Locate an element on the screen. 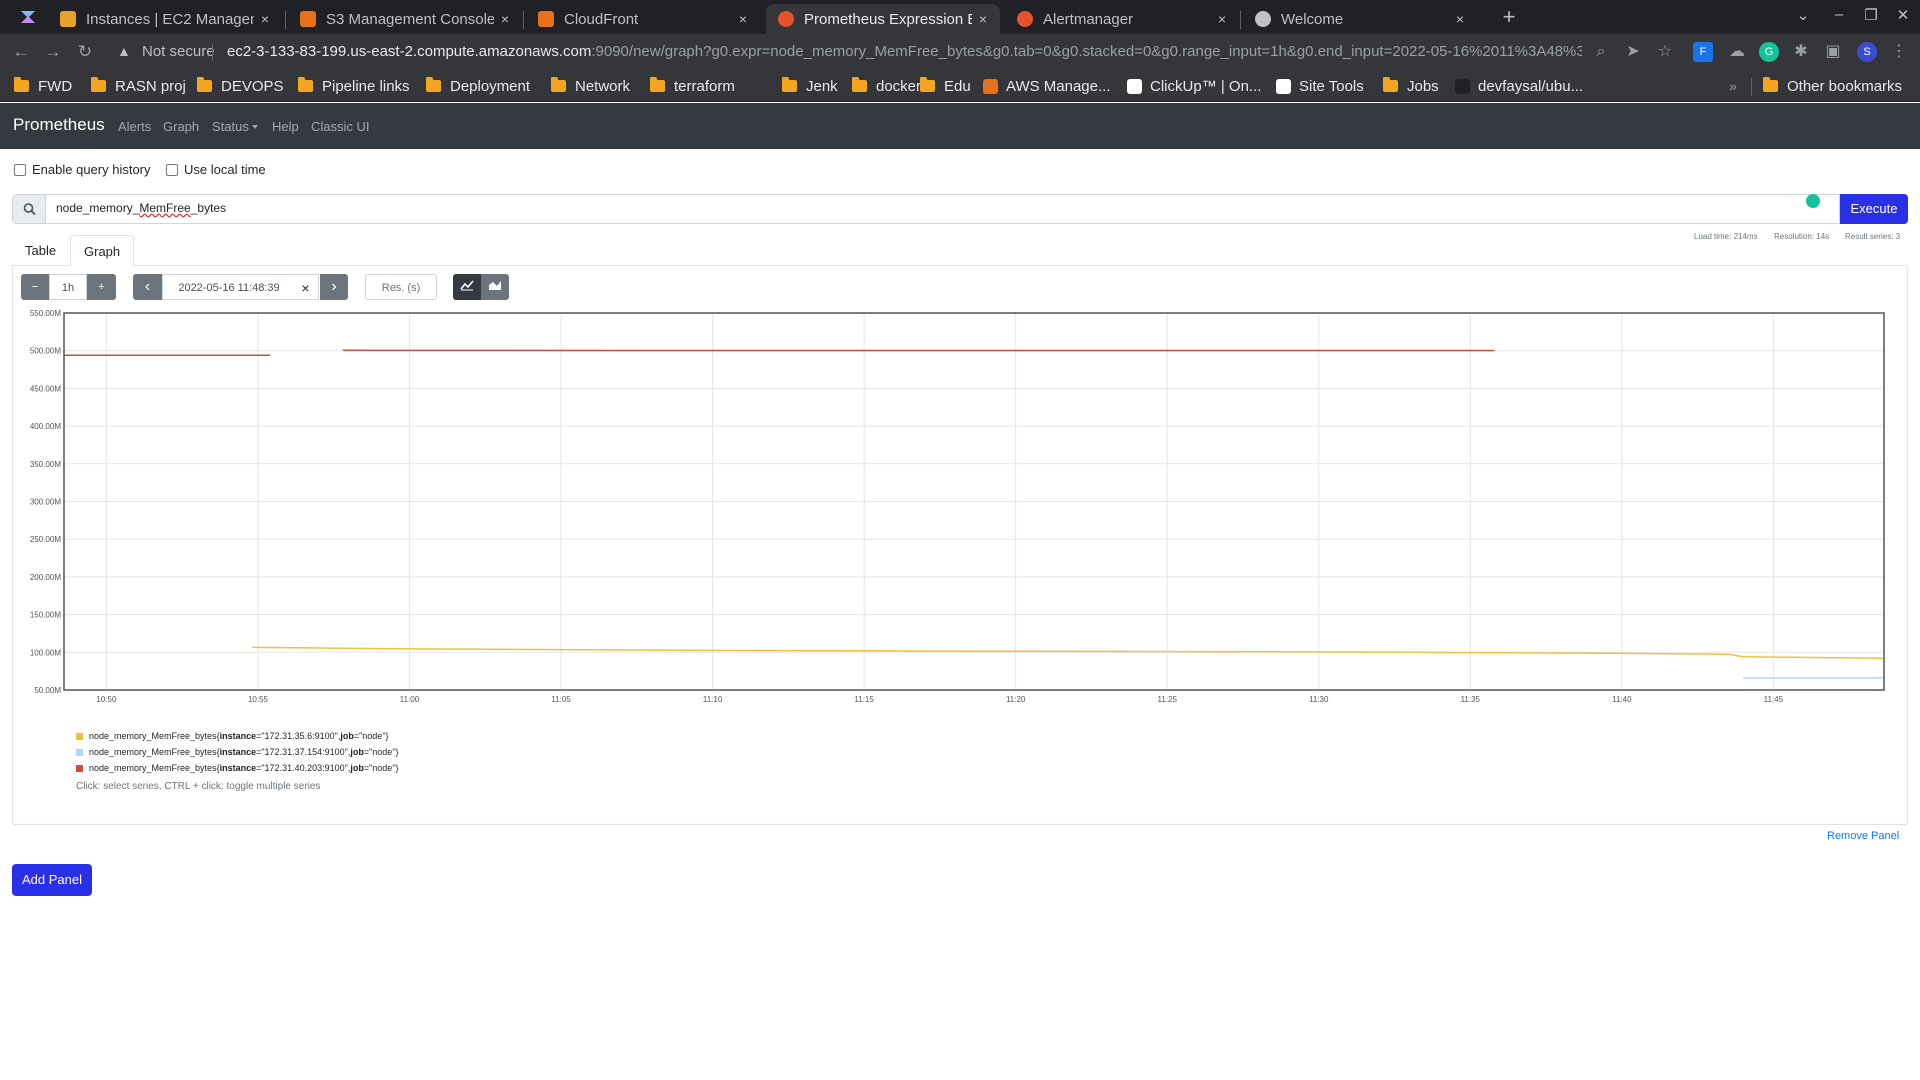 Image resolution: width=1920 pixels, height=1080 pixels. y-tick-label: 450.00M is located at coordinates (45, 388).